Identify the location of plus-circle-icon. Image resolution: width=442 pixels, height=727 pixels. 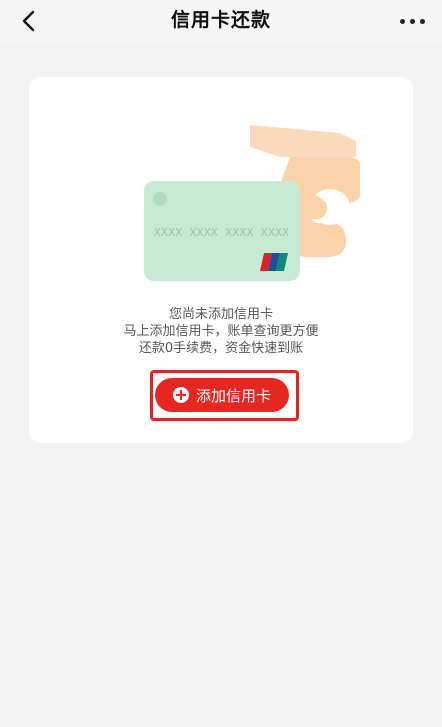
(180, 395).